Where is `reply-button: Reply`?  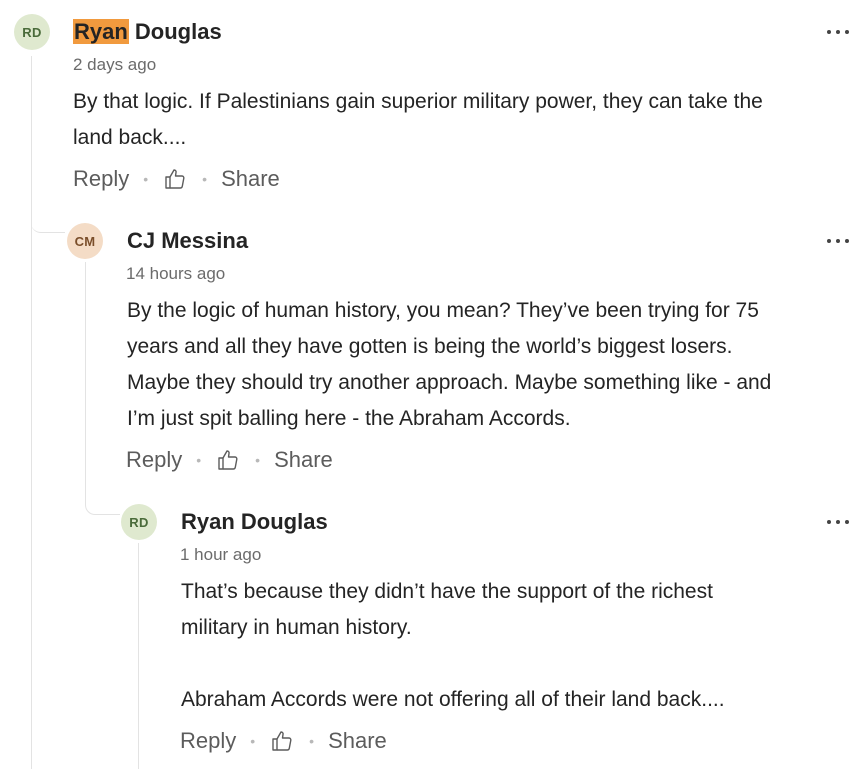
reply-button: Reply is located at coordinates (208, 741).